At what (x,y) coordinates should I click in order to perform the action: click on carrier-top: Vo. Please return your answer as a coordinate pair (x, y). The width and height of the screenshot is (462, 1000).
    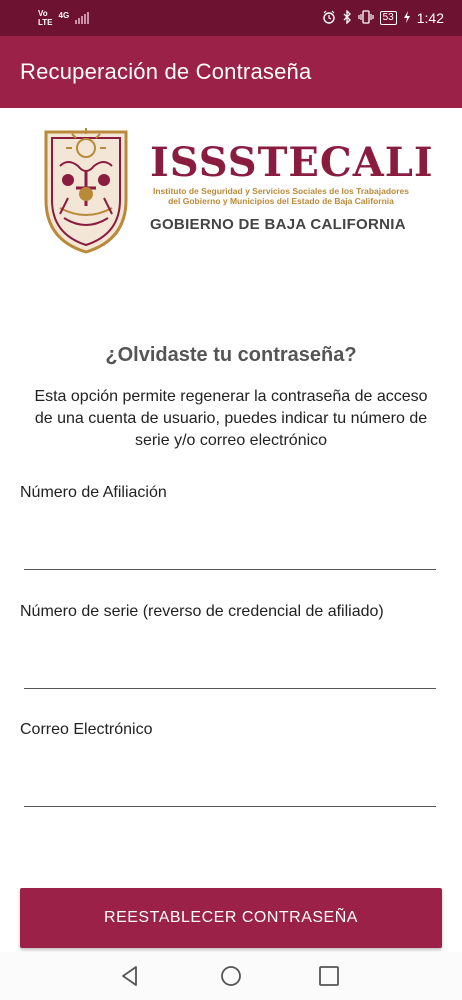
    Looking at the image, I should click on (43, 13).